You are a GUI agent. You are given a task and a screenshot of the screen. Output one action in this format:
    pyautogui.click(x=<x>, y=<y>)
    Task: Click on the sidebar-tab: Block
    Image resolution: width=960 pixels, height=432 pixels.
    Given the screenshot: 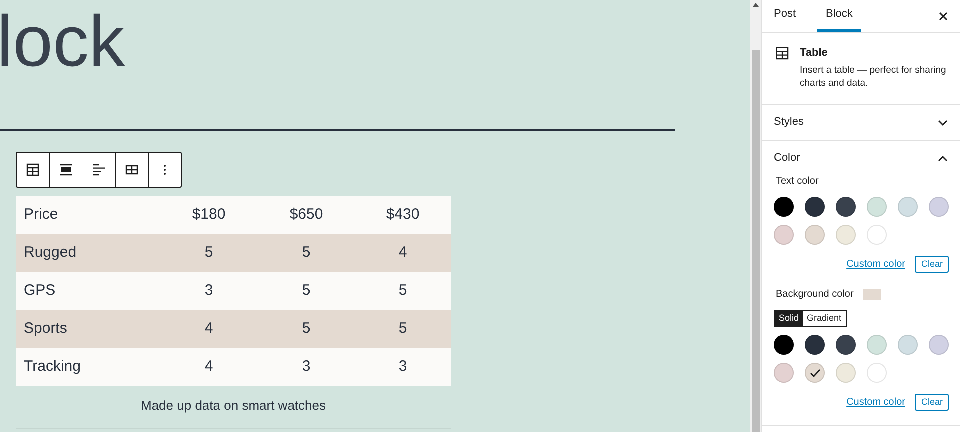 What is the action you would take?
    pyautogui.click(x=839, y=16)
    